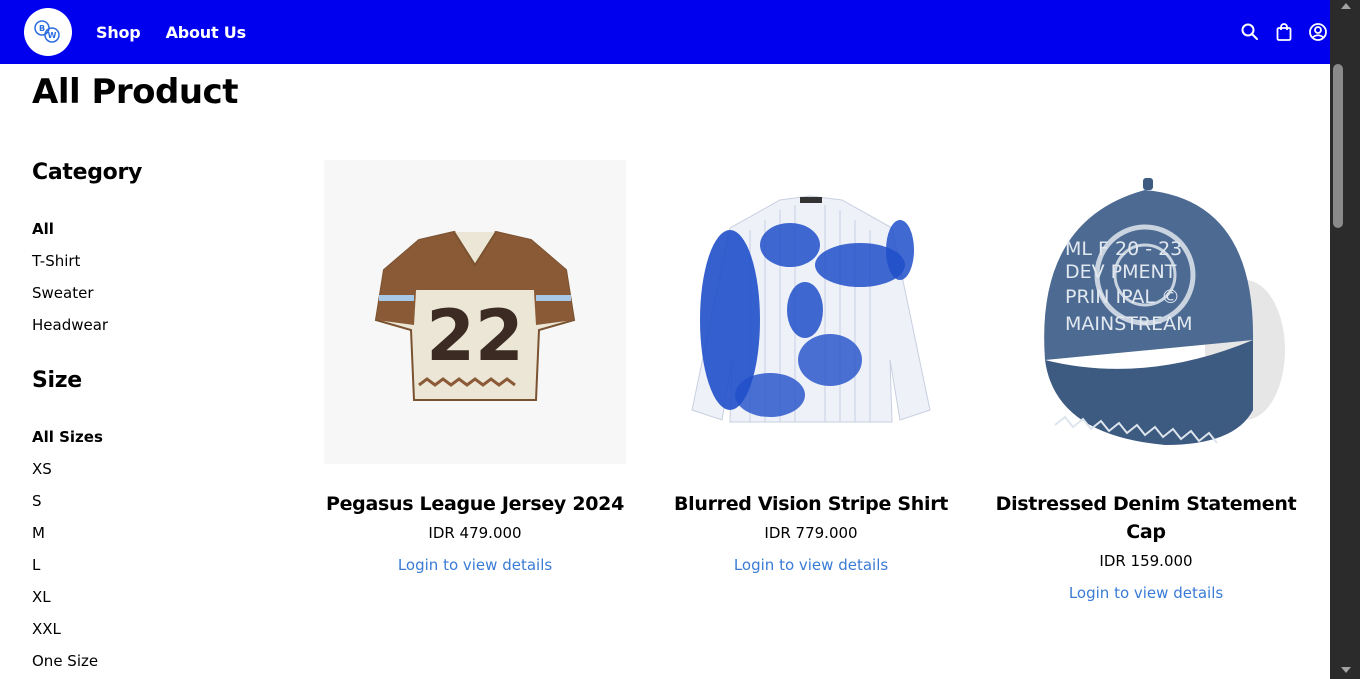 The image size is (1360, 679). I want to click on scrollbar, so click(1345, 339).